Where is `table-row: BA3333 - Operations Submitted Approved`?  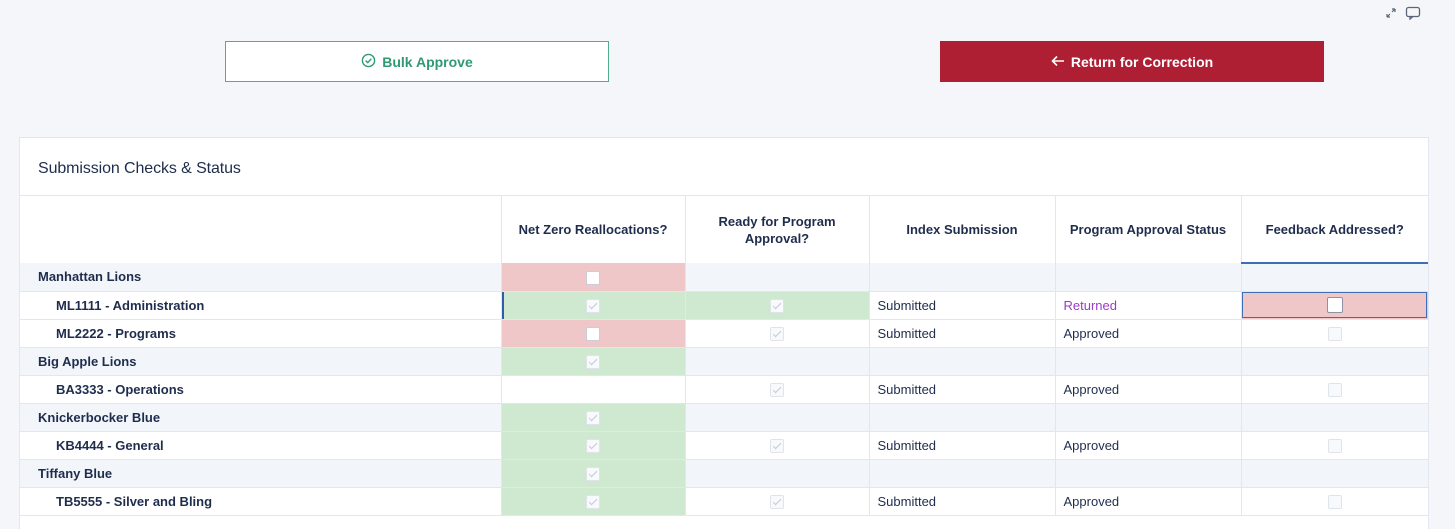
table-row: BA3333 - Operations Submitted Approved is located at coordinates (724, 389).